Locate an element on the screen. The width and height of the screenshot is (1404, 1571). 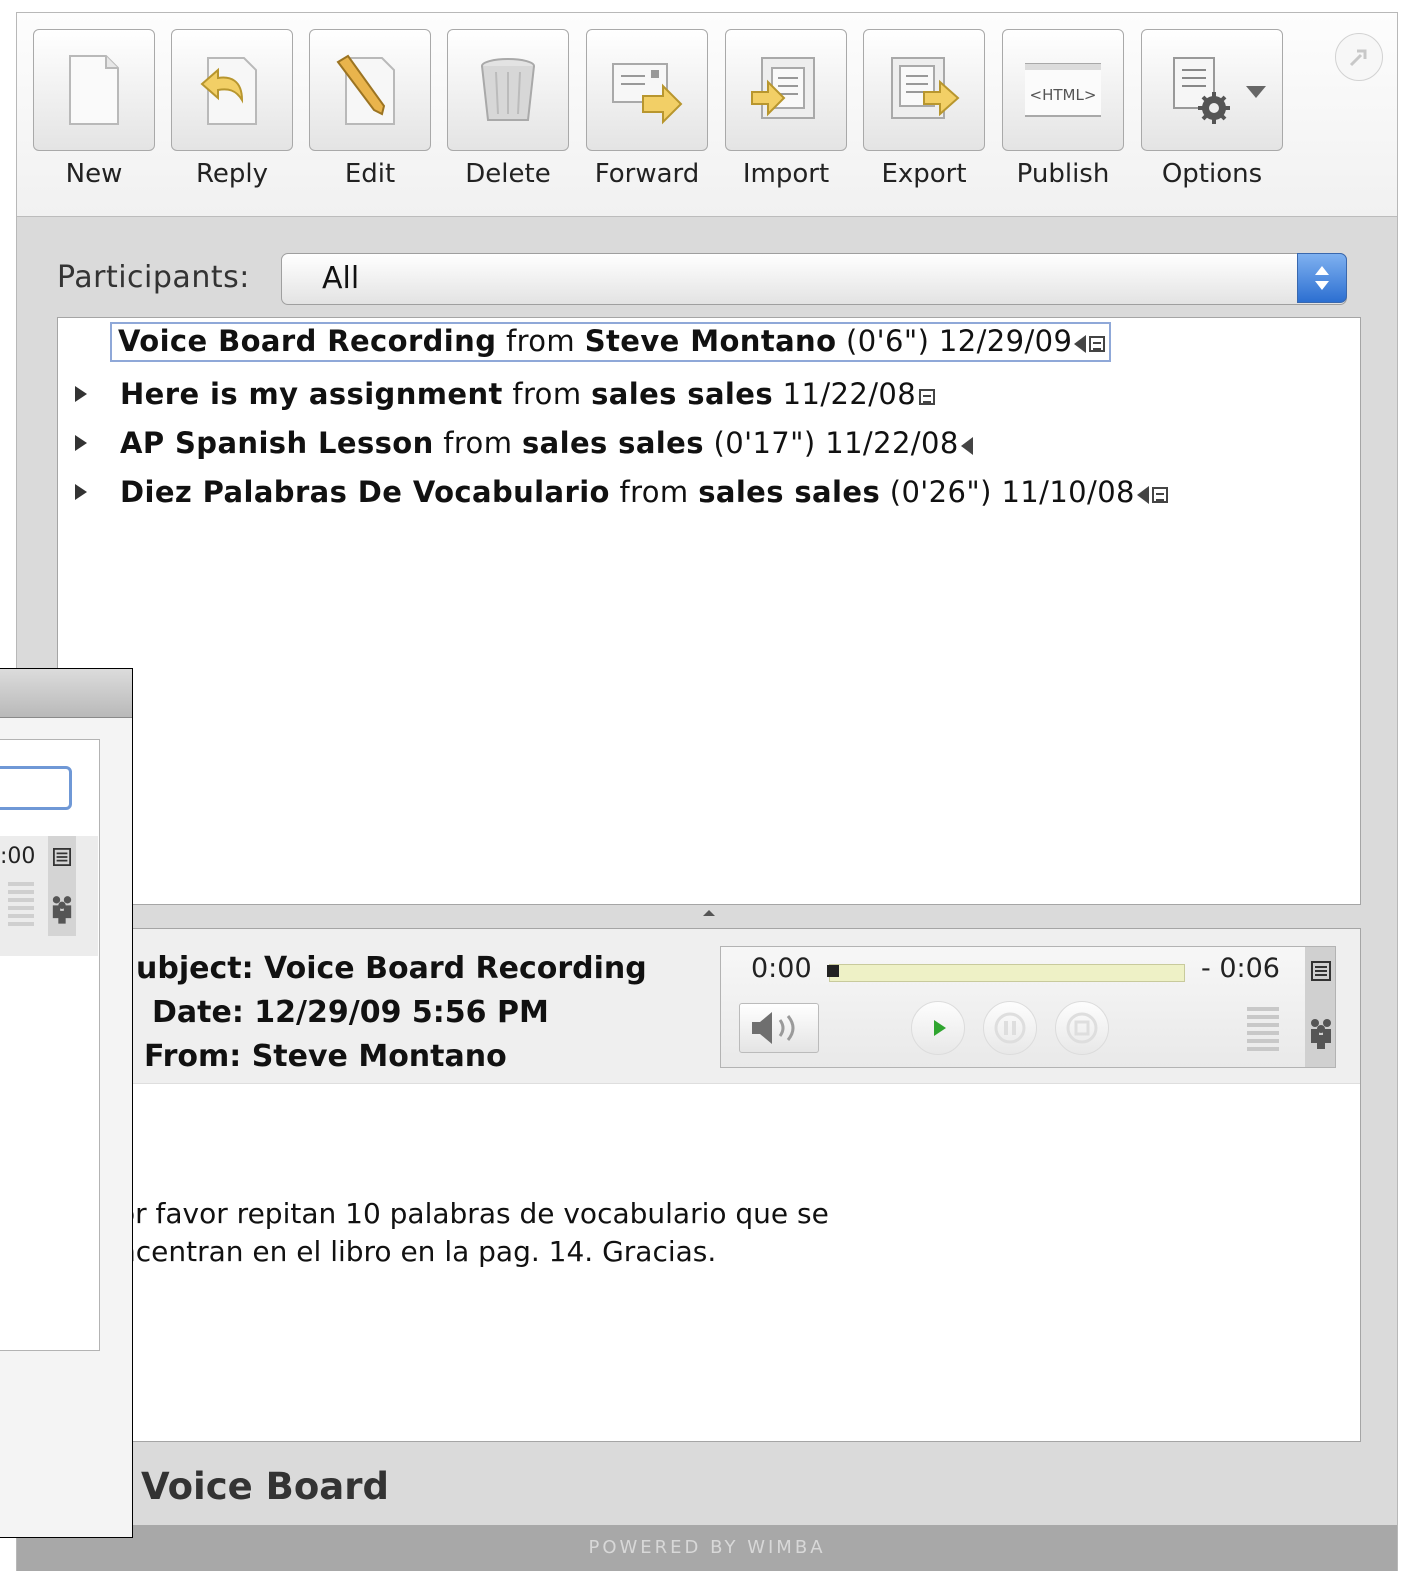
import-button-box is located at coordinates (786, 90).